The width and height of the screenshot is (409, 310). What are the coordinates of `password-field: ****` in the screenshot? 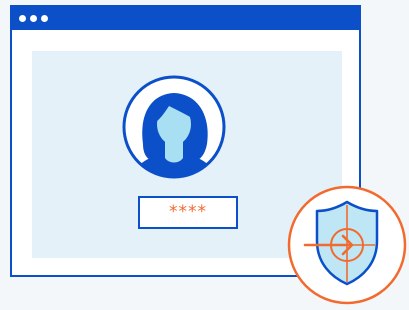 It's located at (188, 212).